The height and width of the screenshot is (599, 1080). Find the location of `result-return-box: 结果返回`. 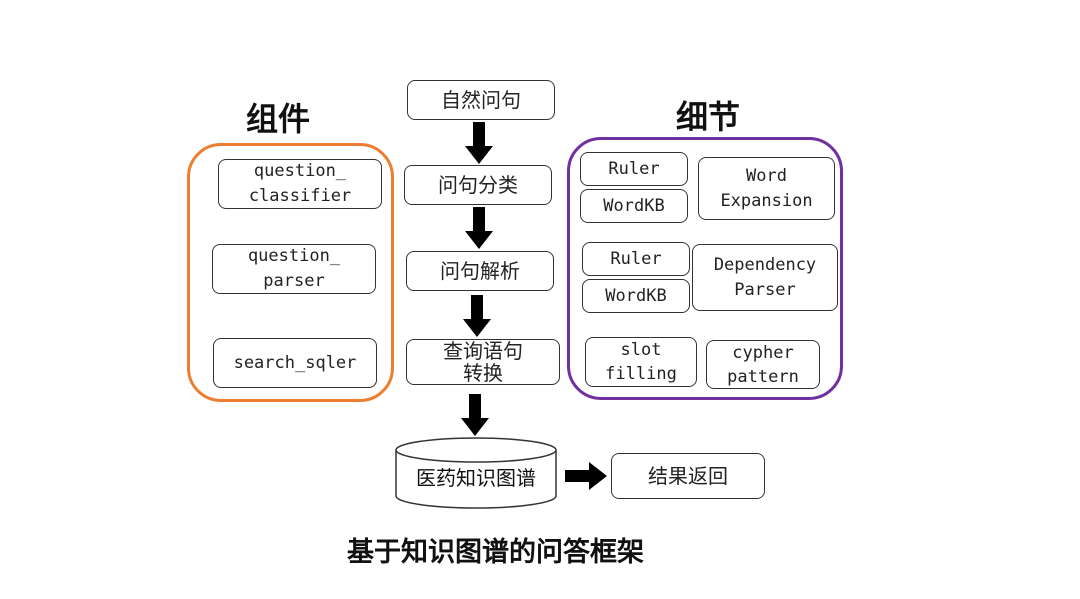

result-return-box: 结果返回 is located at coordinates (688, 476).